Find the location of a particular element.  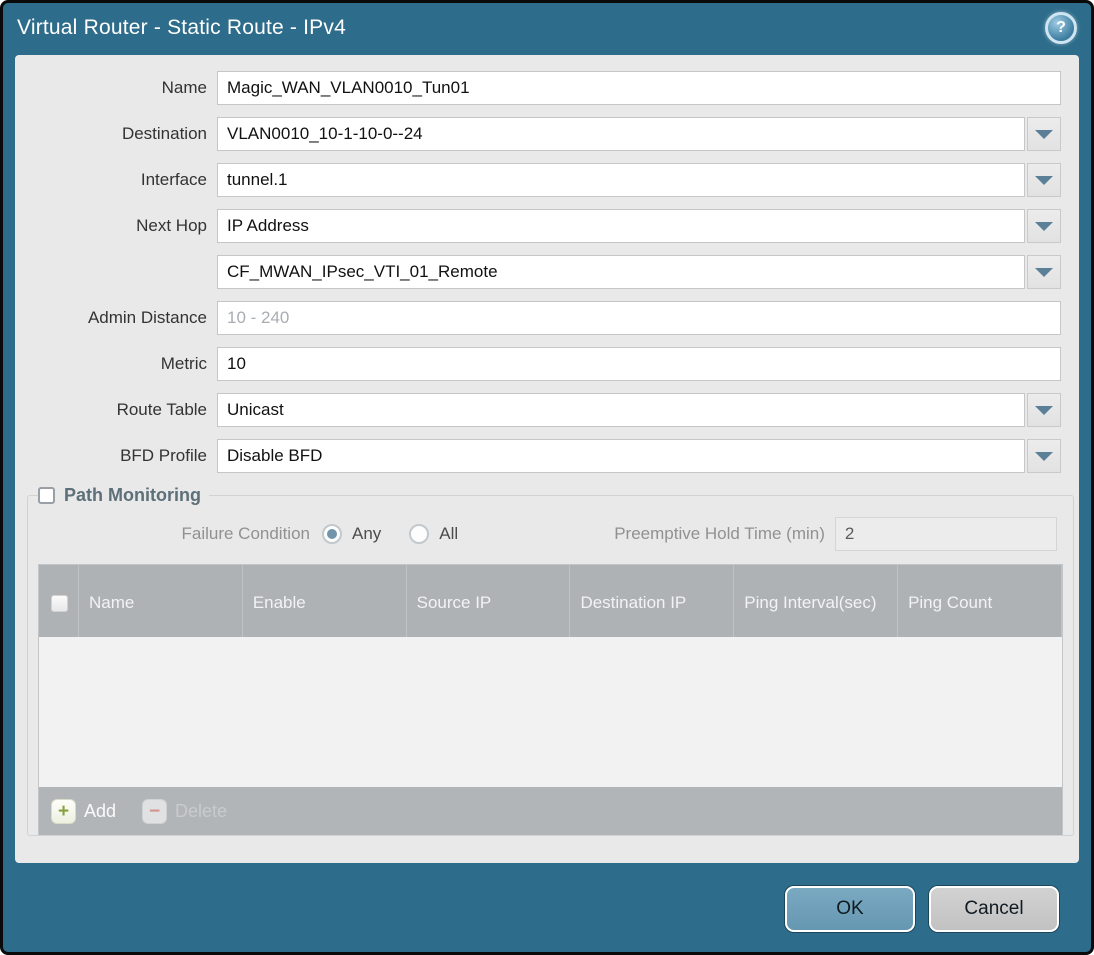

route-table-dropdown-button is located at coordinates (1044, 410).